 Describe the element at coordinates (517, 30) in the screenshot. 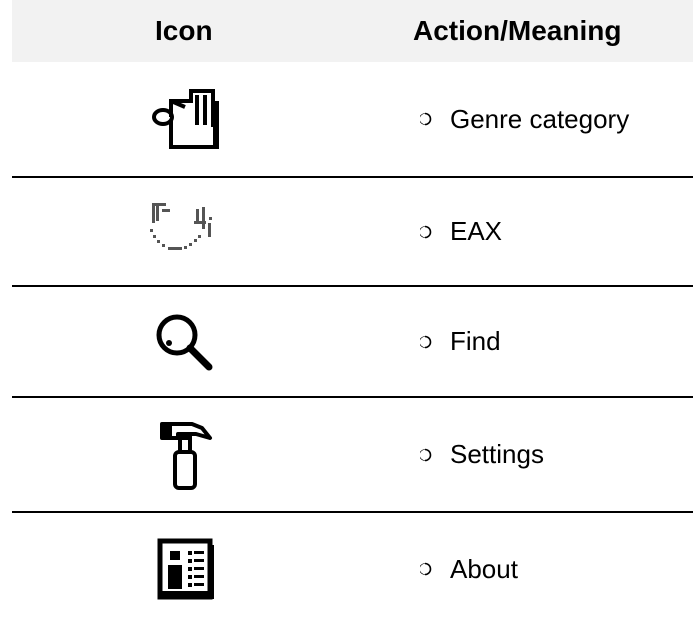

I see `header-action: Action/Meaning` at that location.